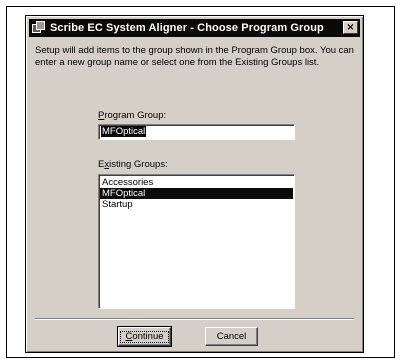 Image resolution: width=401 pixels, height=360 pixels. I want to click on list-item-accessories: Accessories, so click(196, 182).